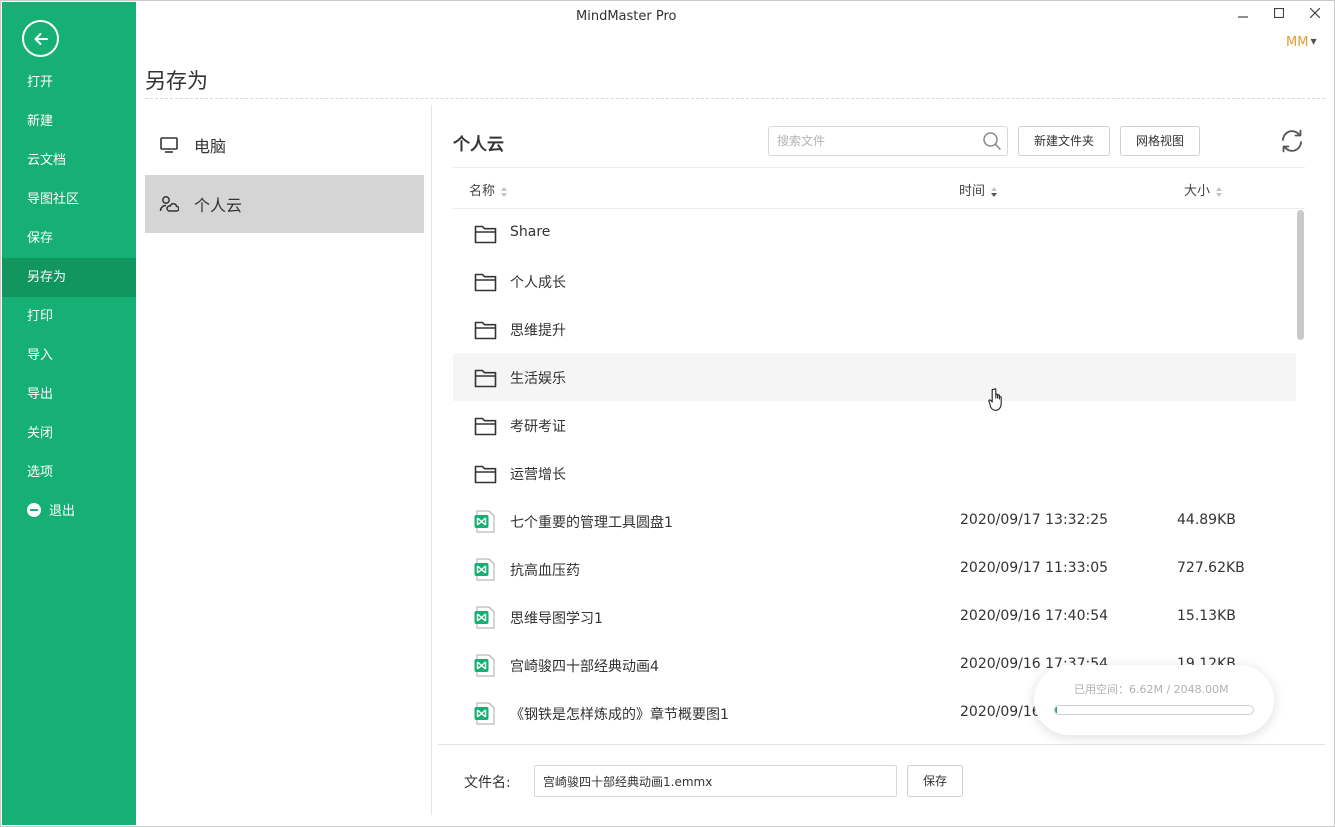 The width and height of the screenshot is (1335, 827). Describe the element at coordinates (995, 399) in the screenshot. I see `hand-cursor-icon` at that location.